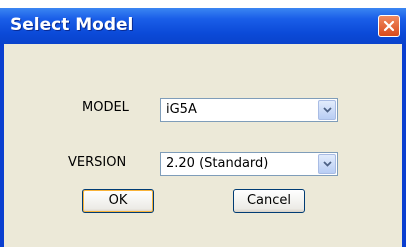  What do you see at coordinates (105, 107) in the screenshot?
I see `model-label: MODEL` at bounding box center [105, 107].